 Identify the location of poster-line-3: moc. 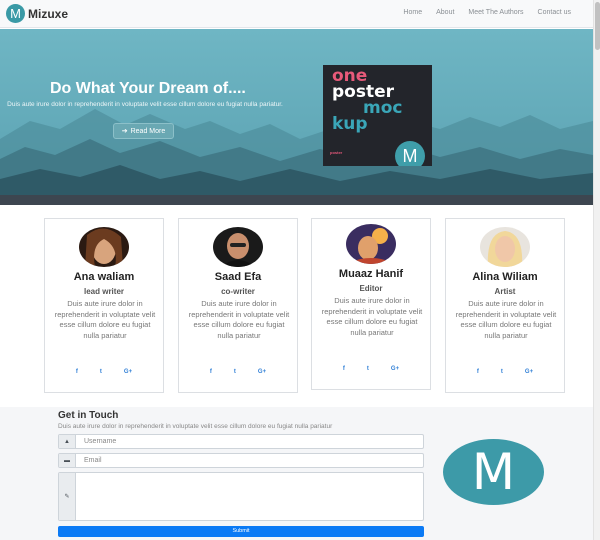
(383, 108).